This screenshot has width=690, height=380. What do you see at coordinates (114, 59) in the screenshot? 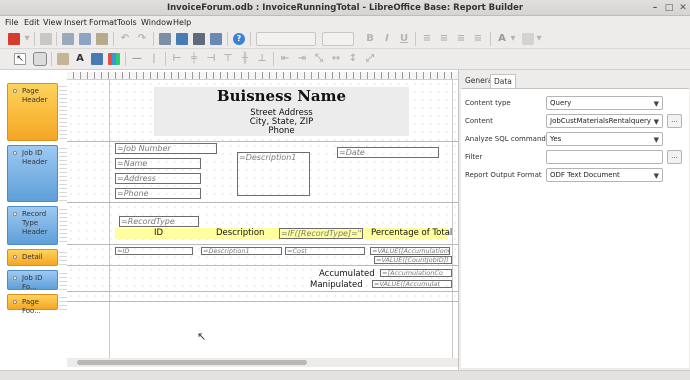
I see `chart-control-icon` at bounding box center [114, 59].